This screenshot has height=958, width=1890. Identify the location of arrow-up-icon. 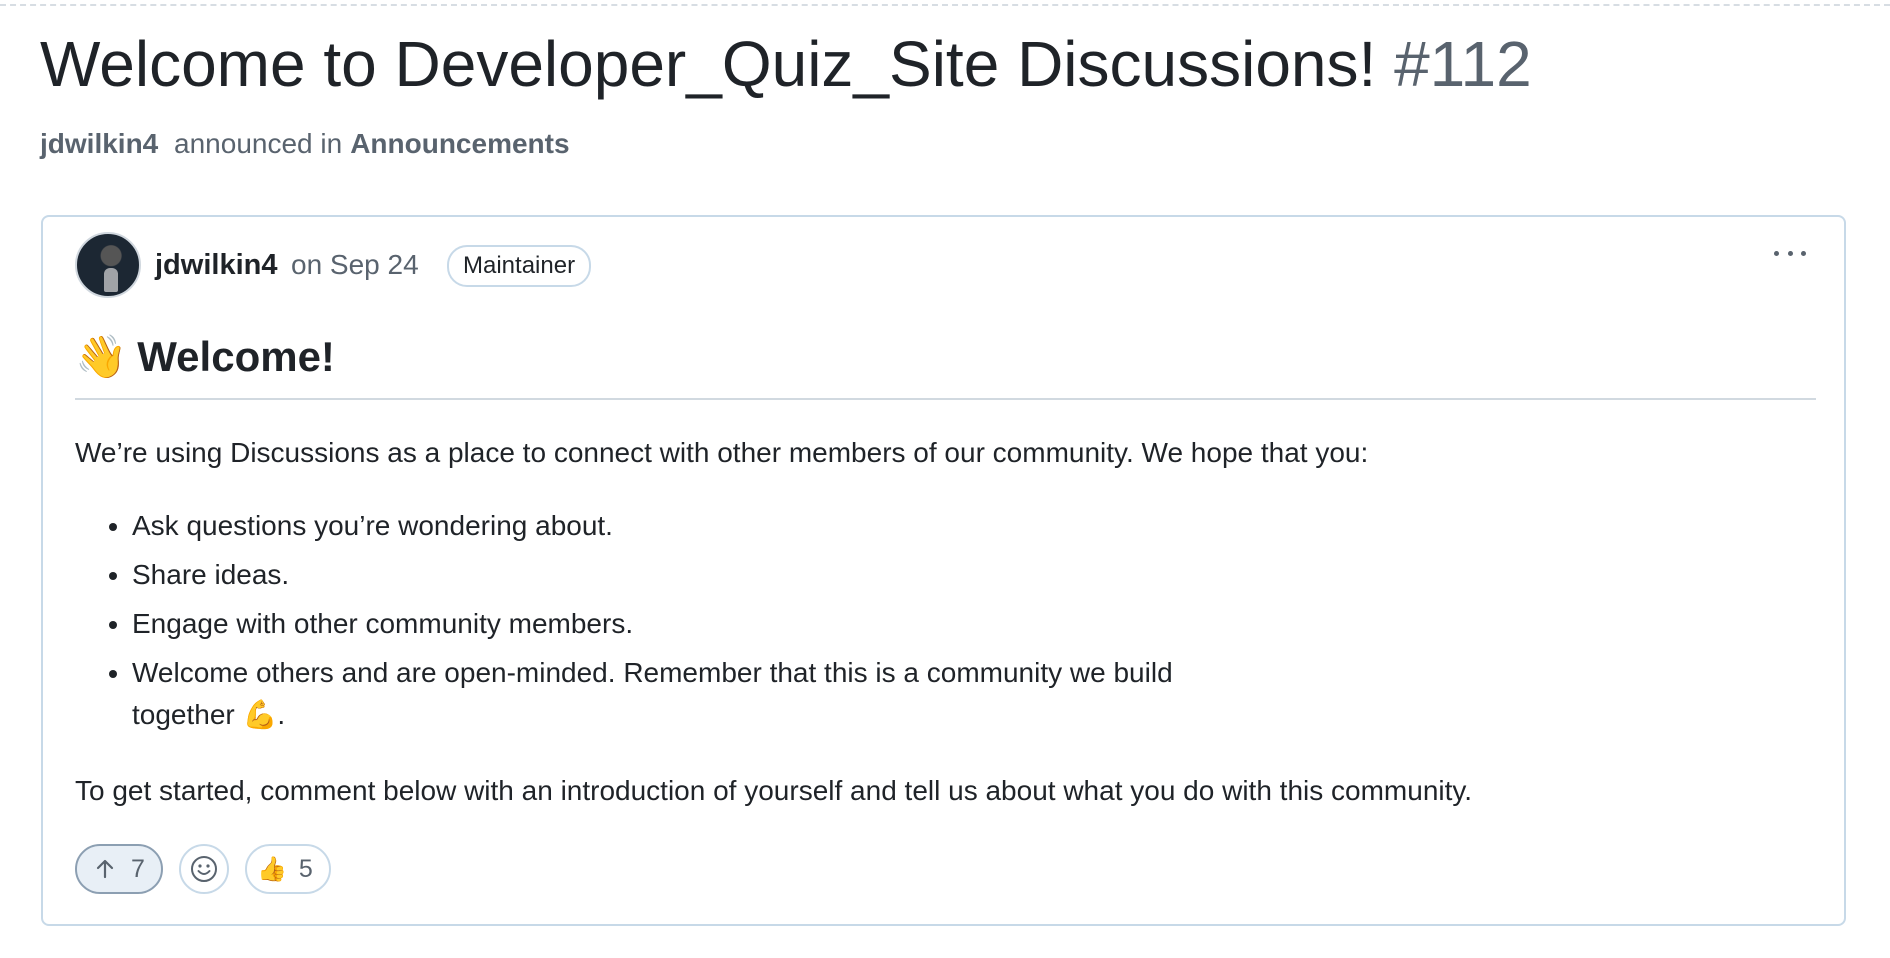
(105, 869).